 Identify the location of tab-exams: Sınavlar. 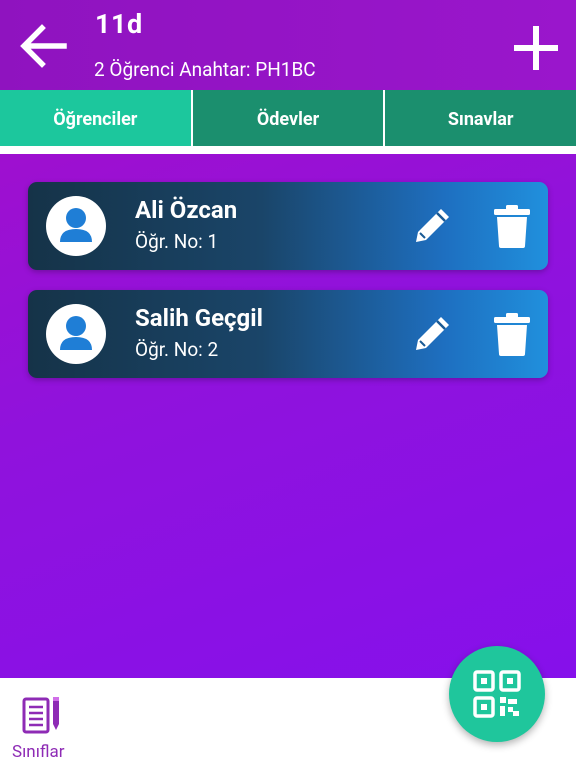
(480, 122).